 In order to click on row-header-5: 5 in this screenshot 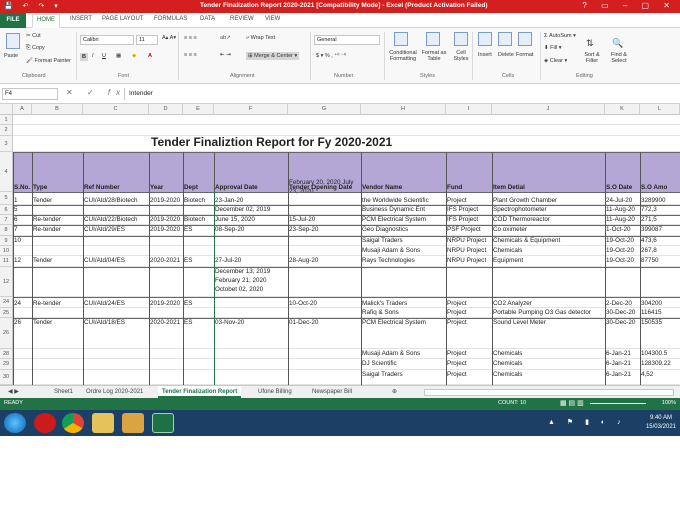, I will do `click(6, 198)`.